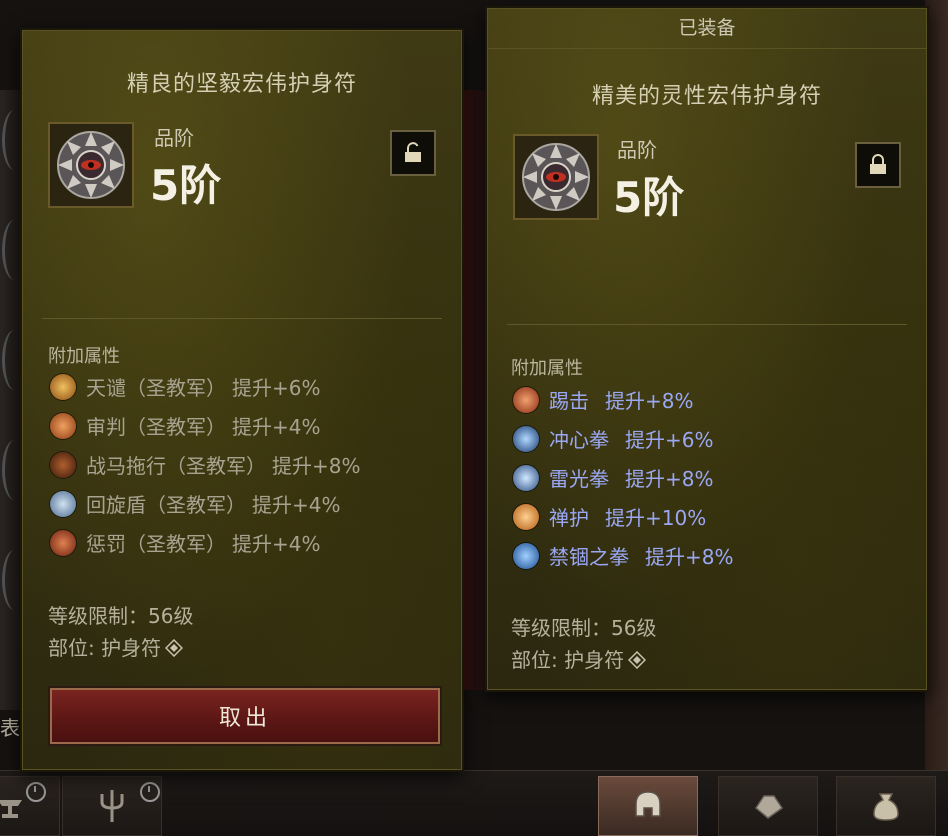  Describe the element at coordinates (589, 557) in the screenshot. I see `affix-name: 禁锢之拳` at that location.